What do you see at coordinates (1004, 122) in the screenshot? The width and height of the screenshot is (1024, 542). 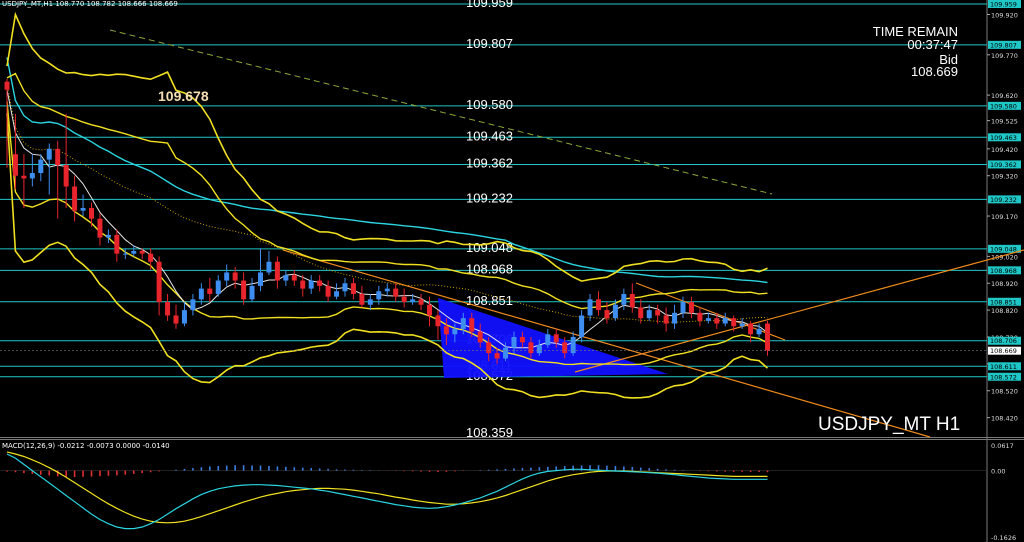 I see `price-axis-tick-label: 109.525` at bounding box center [1004, 122].